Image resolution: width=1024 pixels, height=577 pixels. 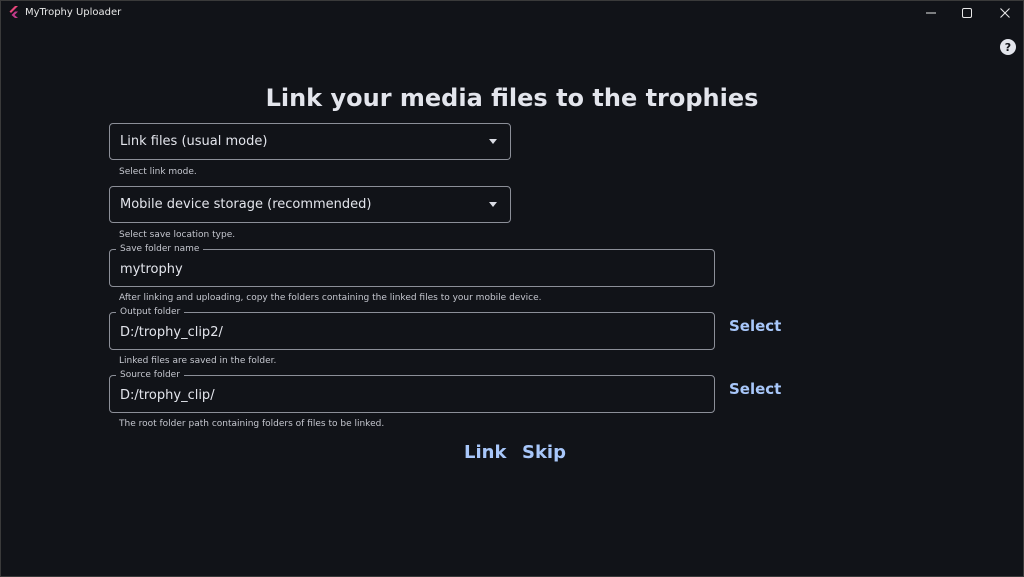 What do you see at coordinates (512, 13) in the screenshot?
I see `title-bar: MyTrophy Uploader` at bounding box center [512, 13].